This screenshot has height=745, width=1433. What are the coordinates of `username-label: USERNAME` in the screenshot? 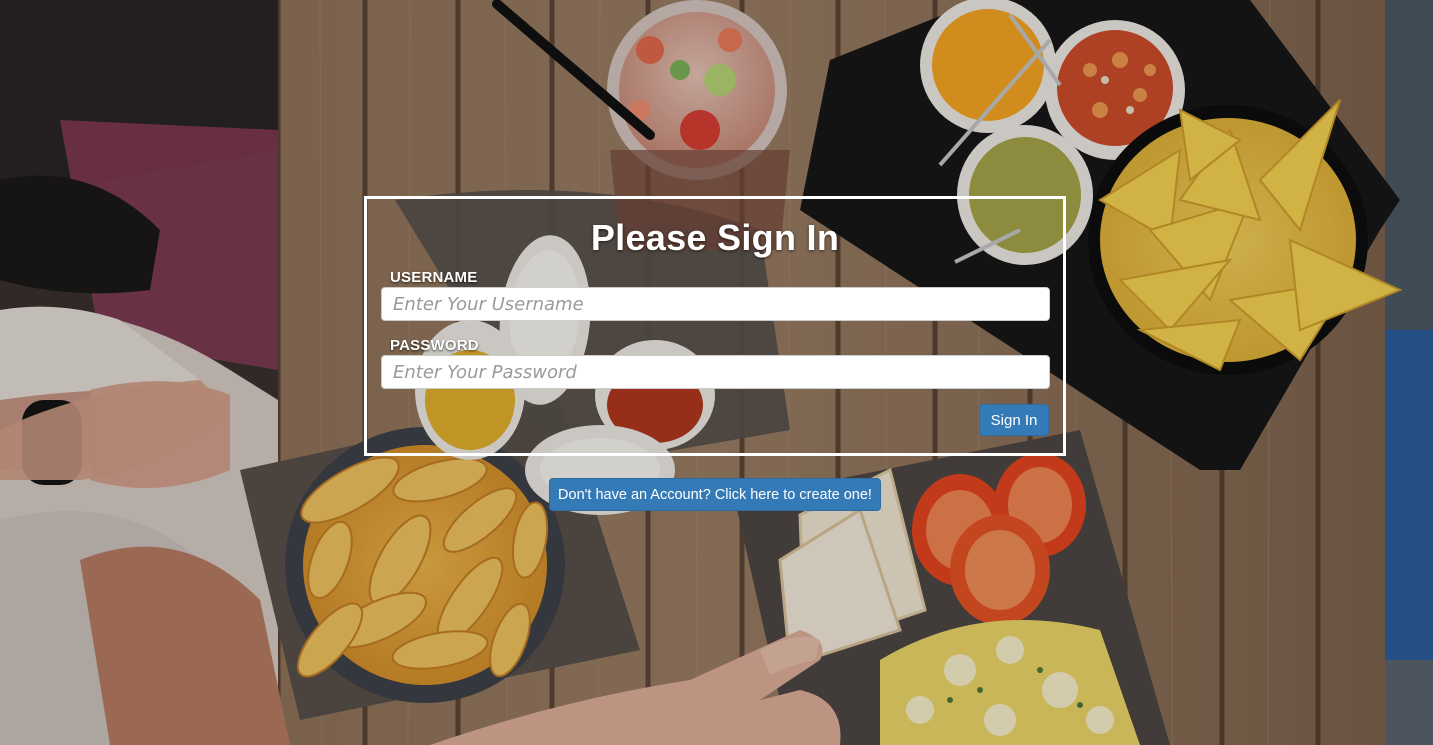 It's located at (434, 277).